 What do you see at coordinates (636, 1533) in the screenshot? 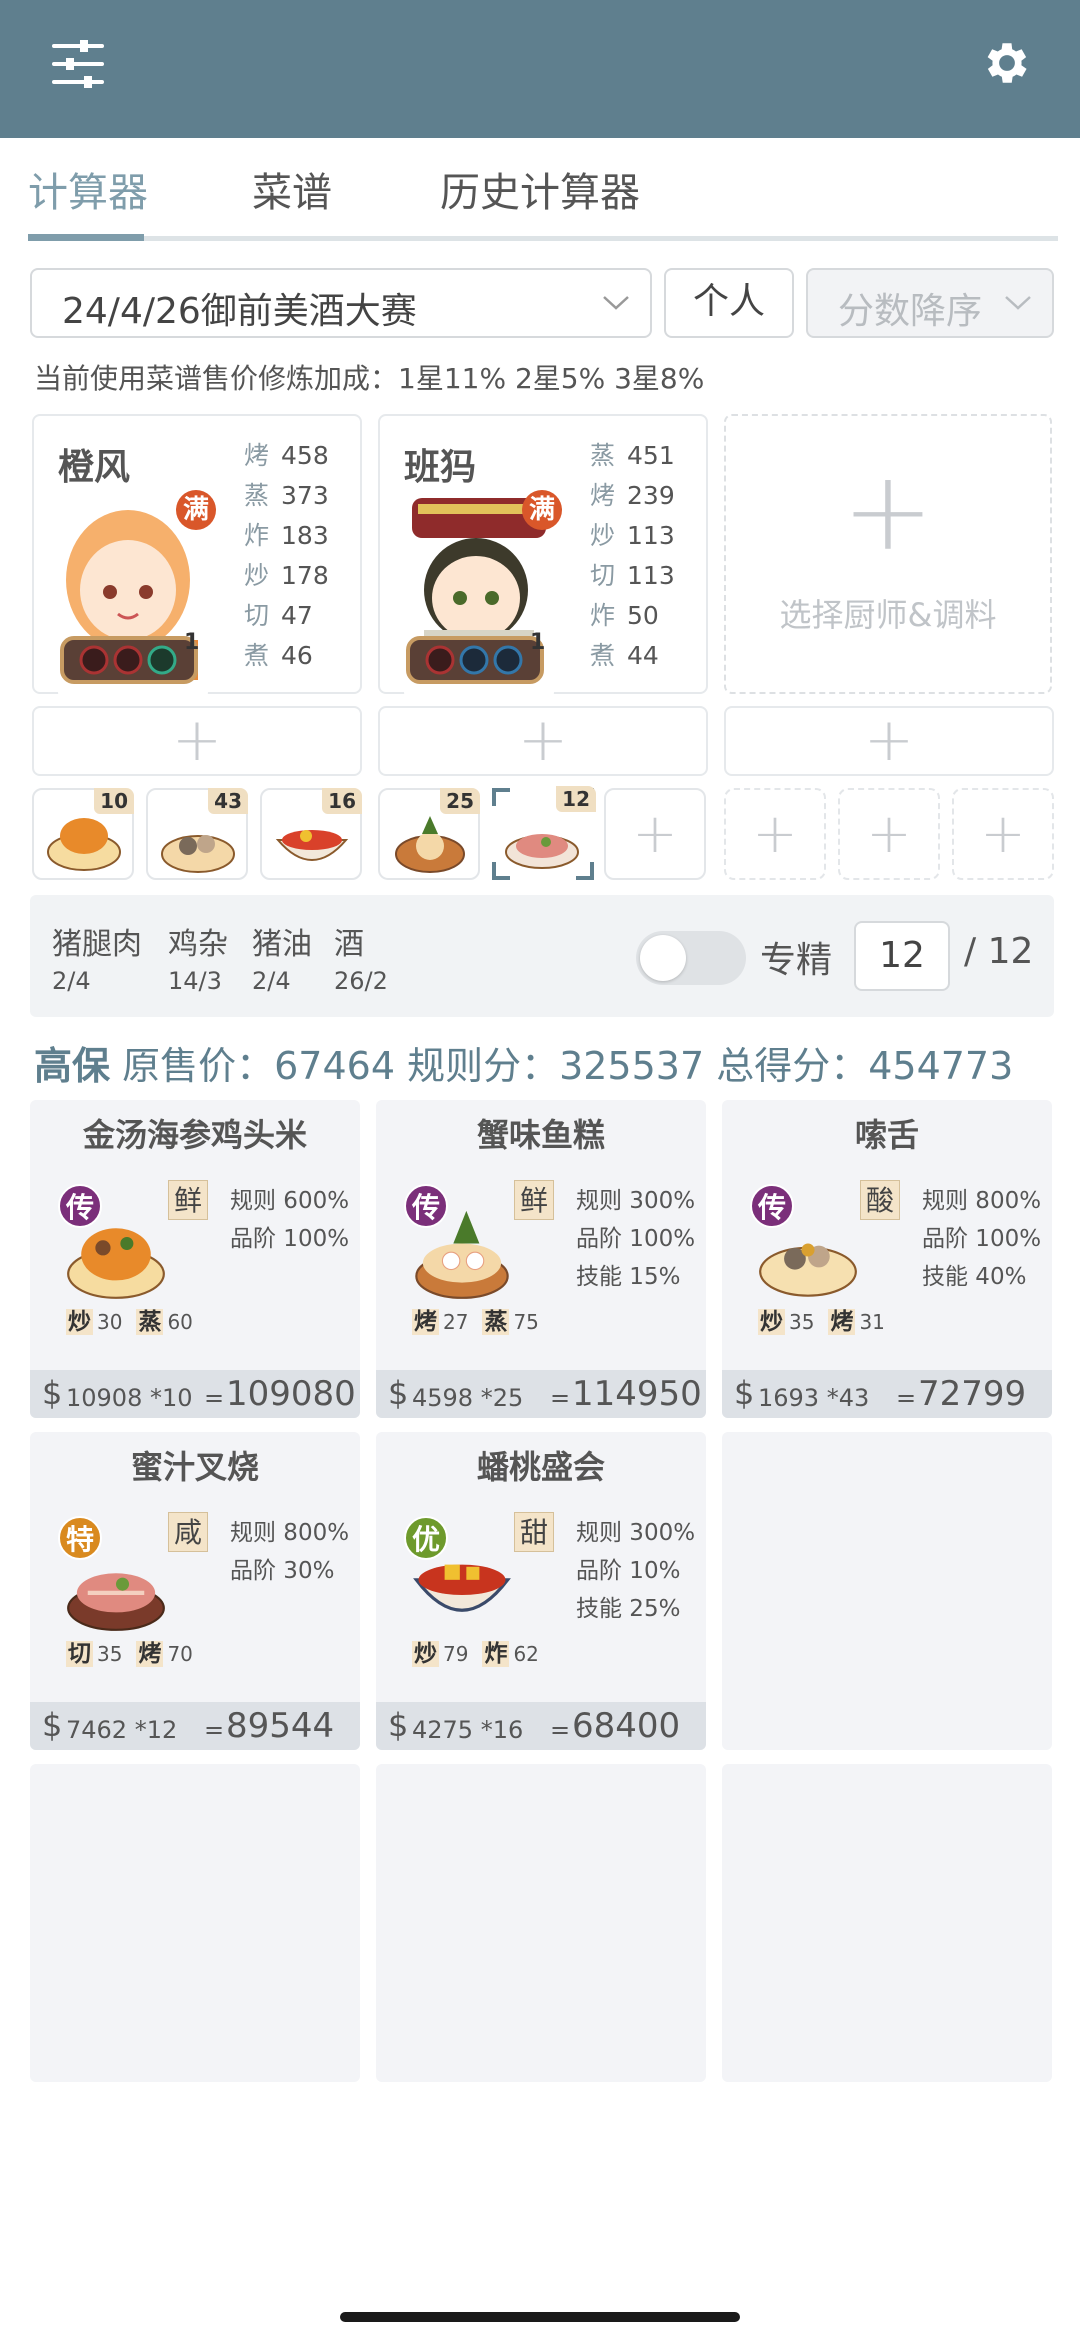
I see `recipe-stat: 规则 300%` at bounding box center [636, 1533].